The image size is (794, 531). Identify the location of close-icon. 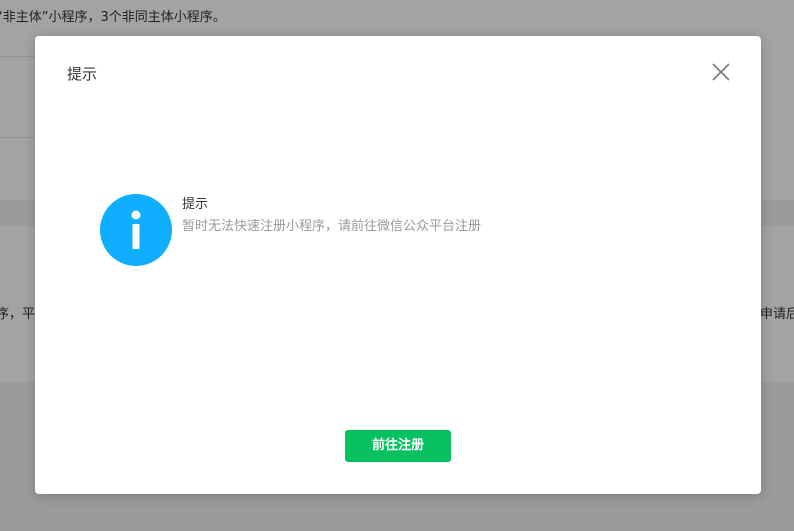
(721, 72).